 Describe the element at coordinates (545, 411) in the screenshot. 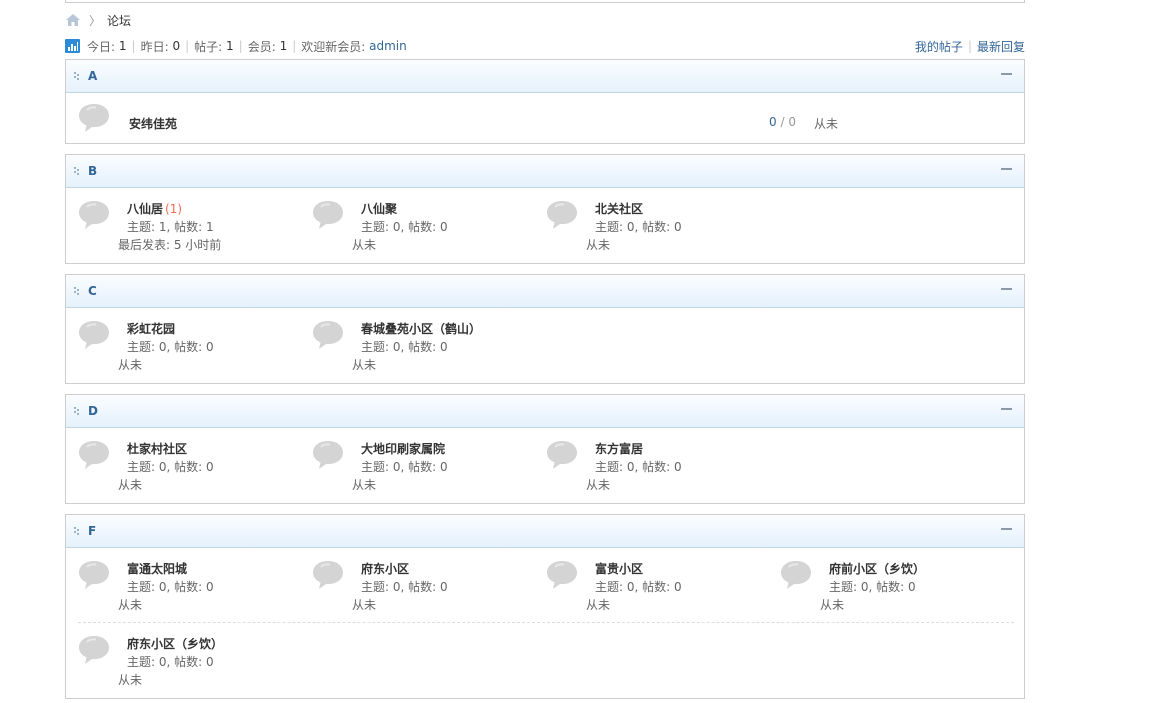

I see `group-header: D` at that location.